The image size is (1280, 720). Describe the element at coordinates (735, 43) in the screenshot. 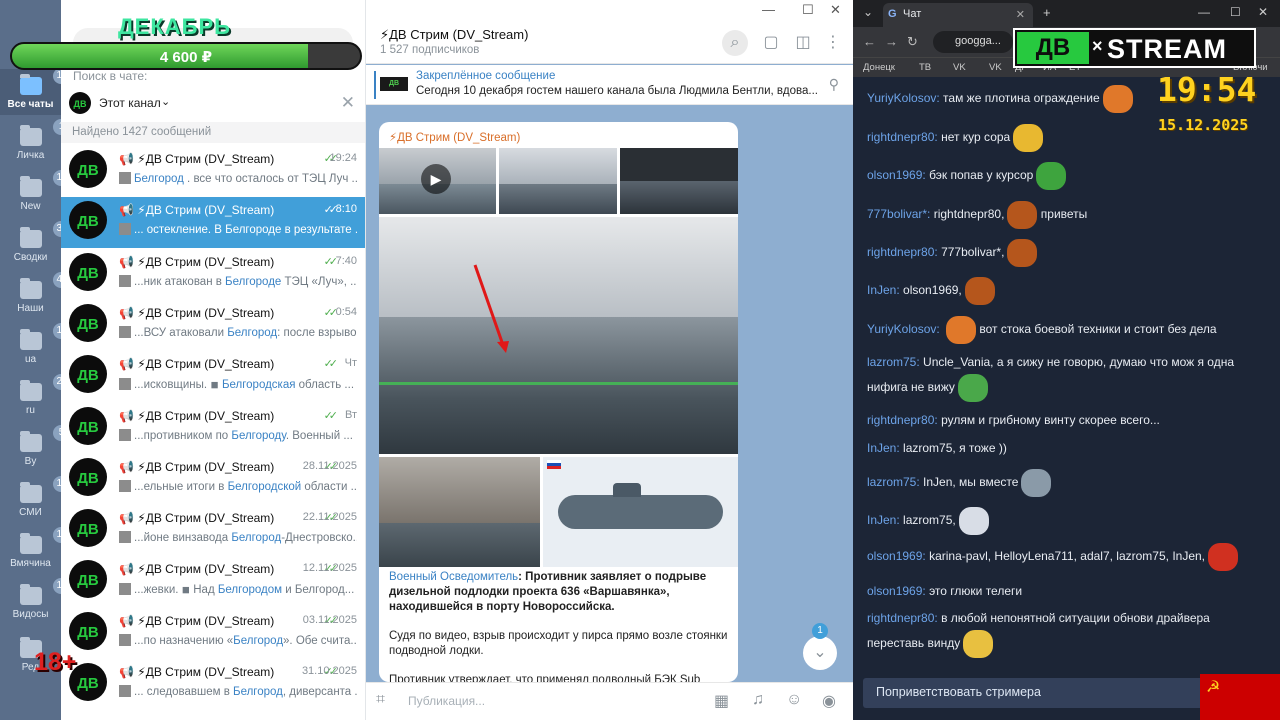

I see `search-icon: ⌕` at that location.